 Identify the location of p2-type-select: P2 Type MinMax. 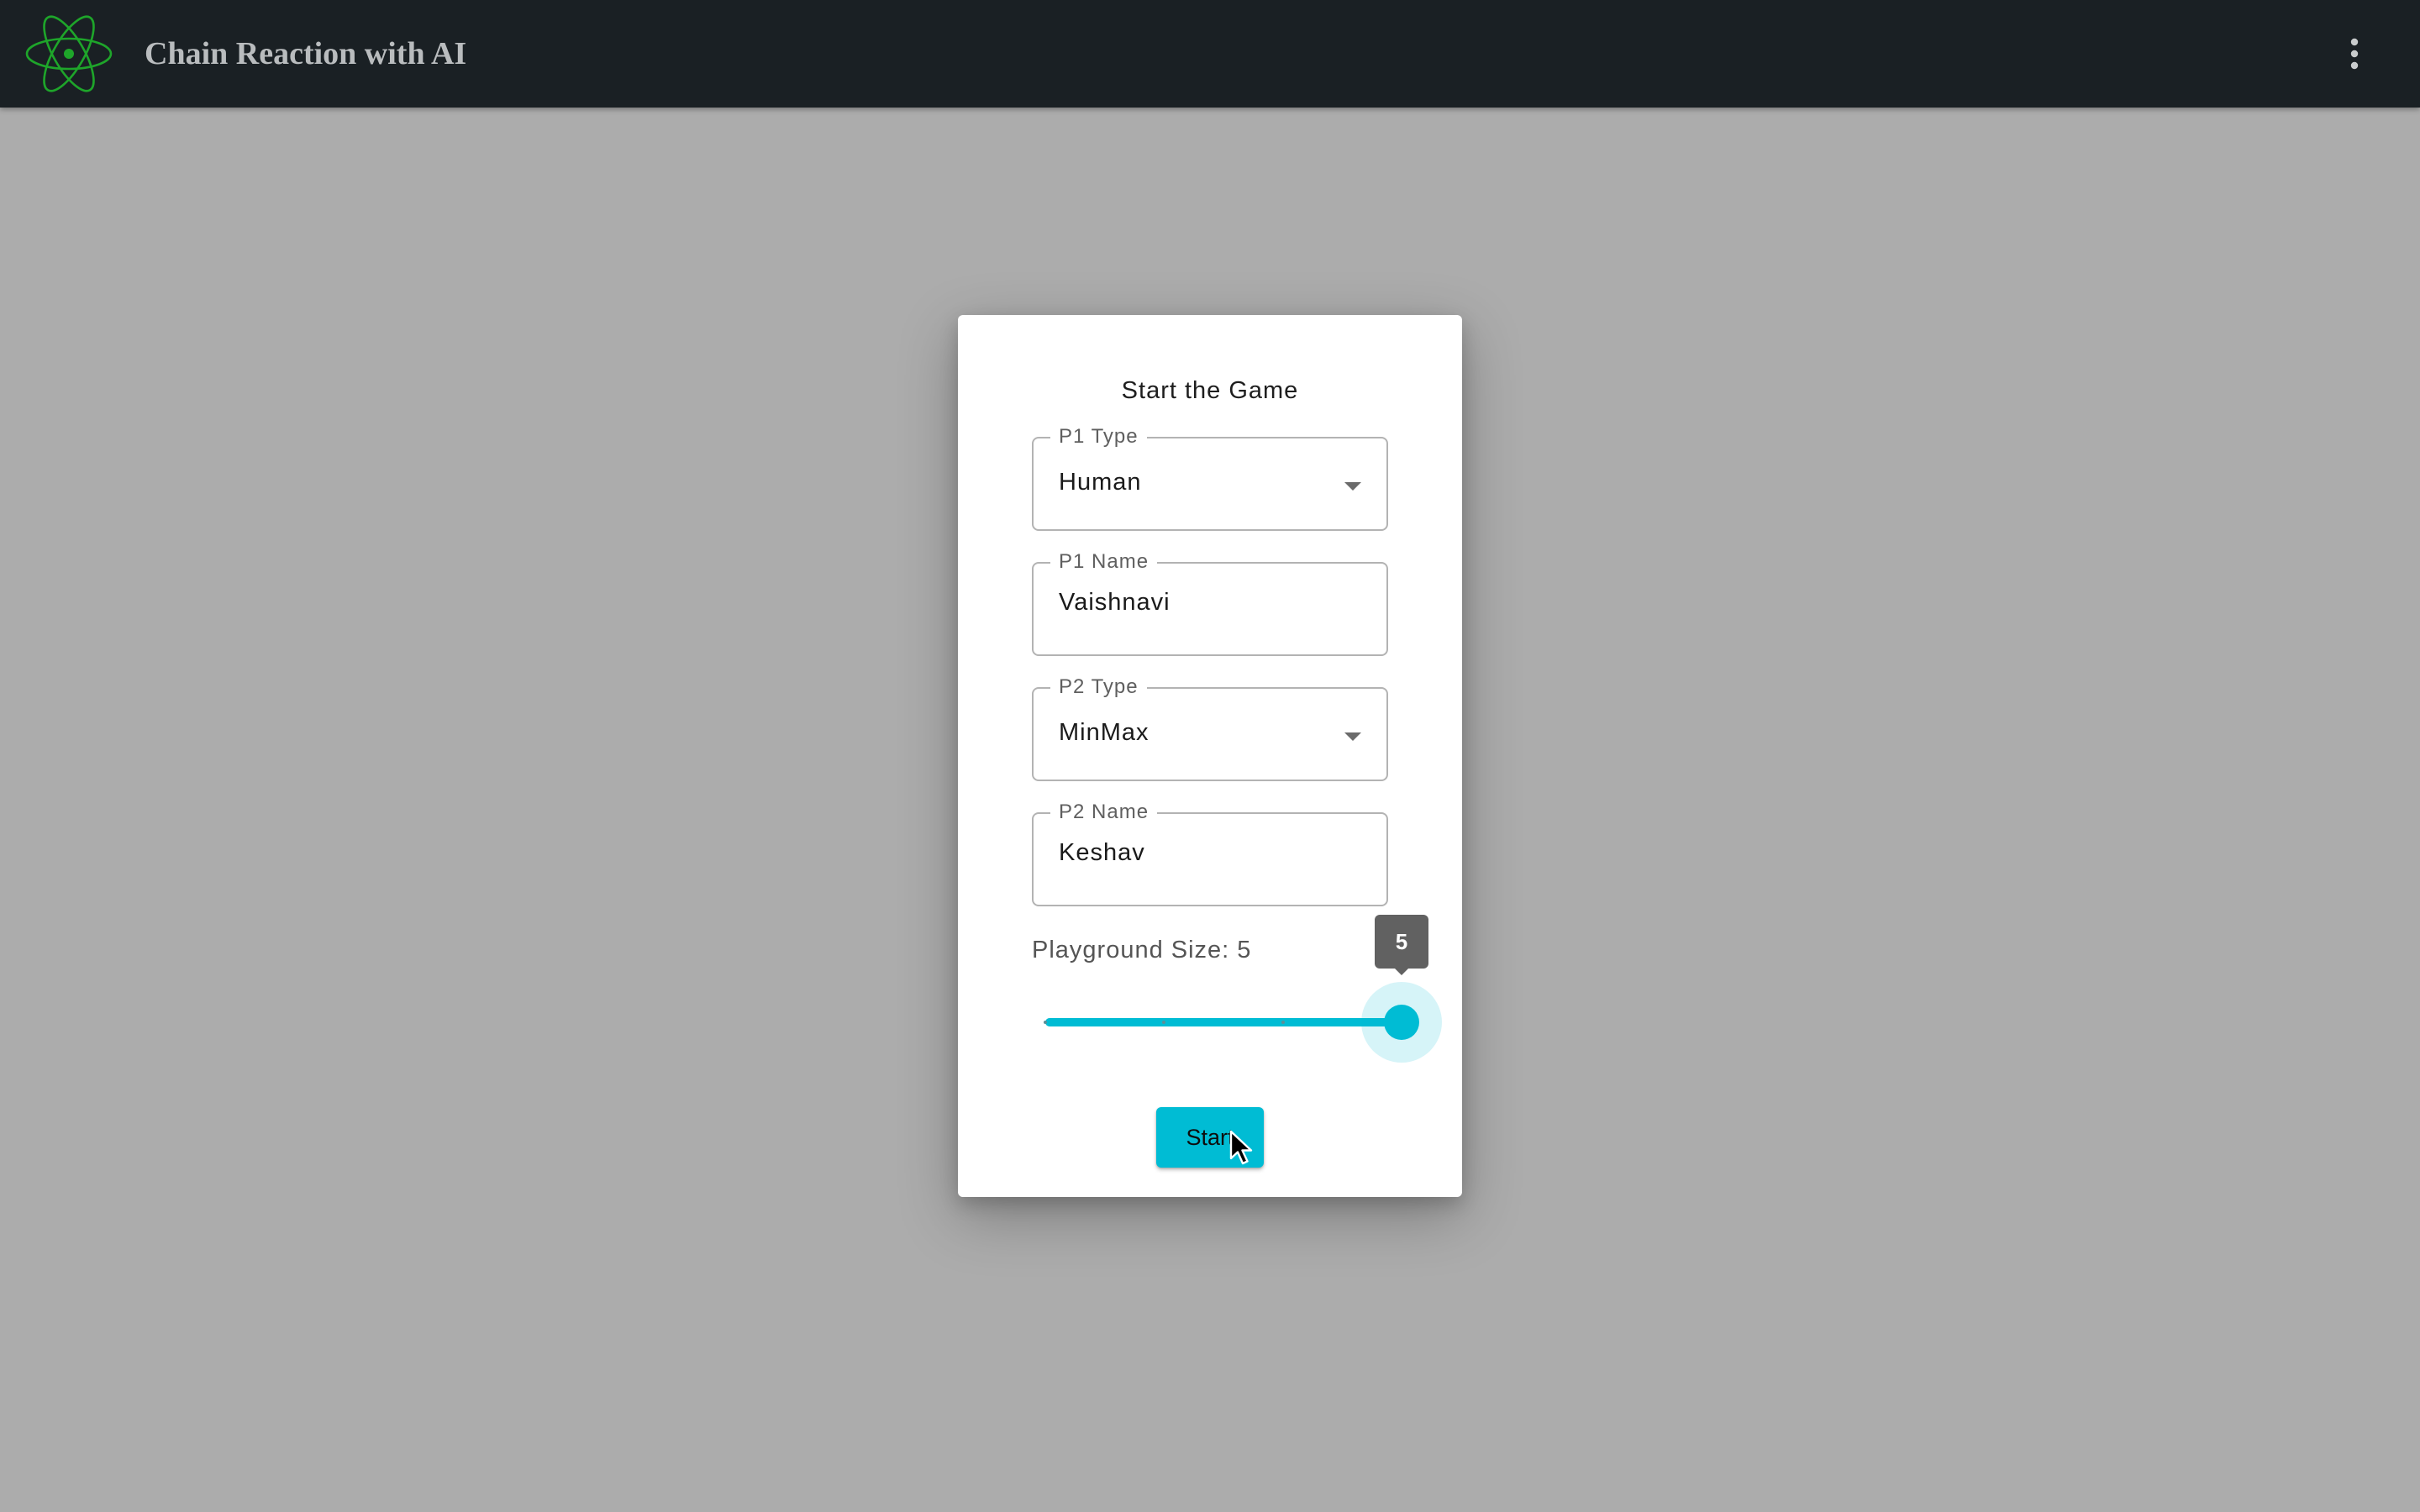
(1210, 727).